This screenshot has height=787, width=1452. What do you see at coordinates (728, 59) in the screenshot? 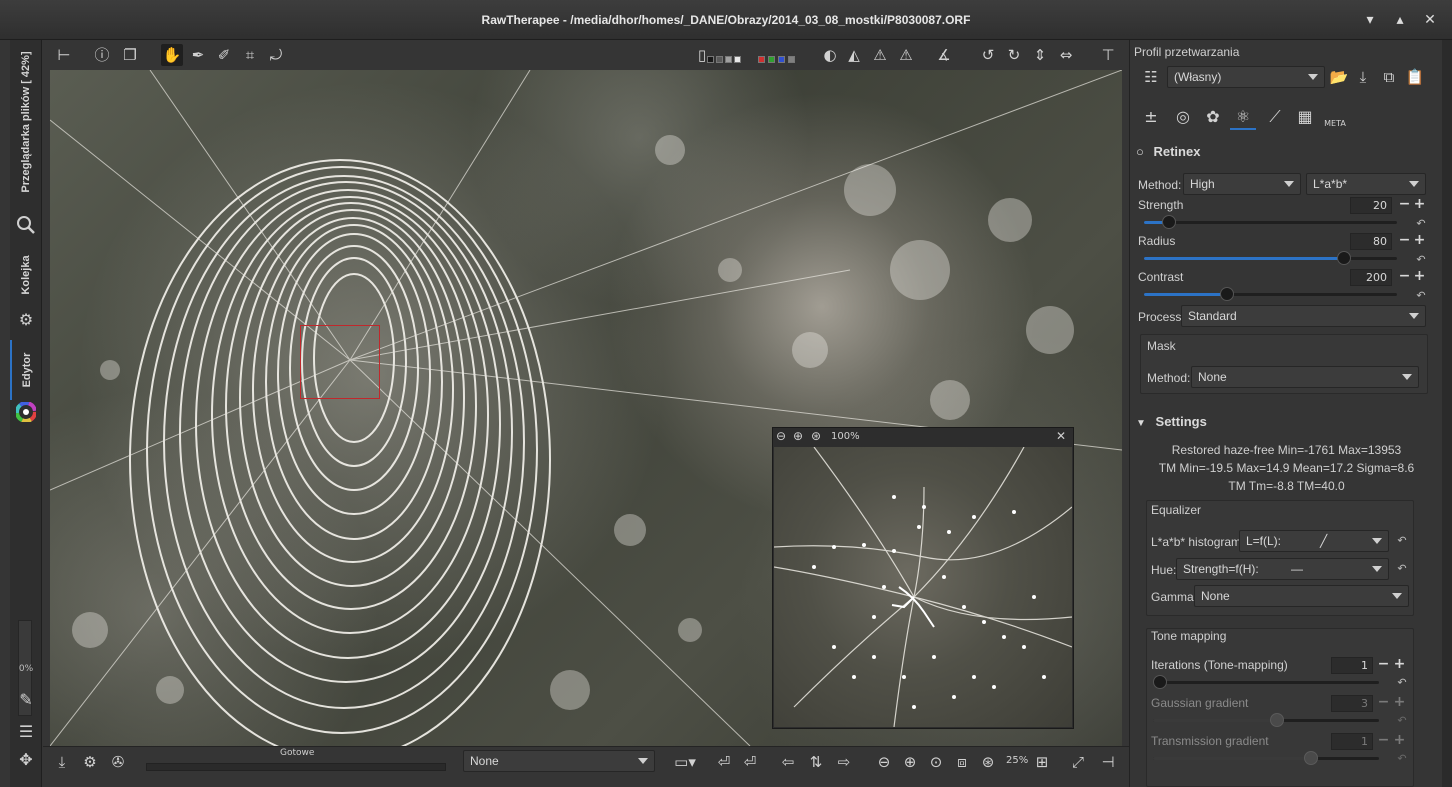
I see `swatch-gray` at bounding box center [728, 59].